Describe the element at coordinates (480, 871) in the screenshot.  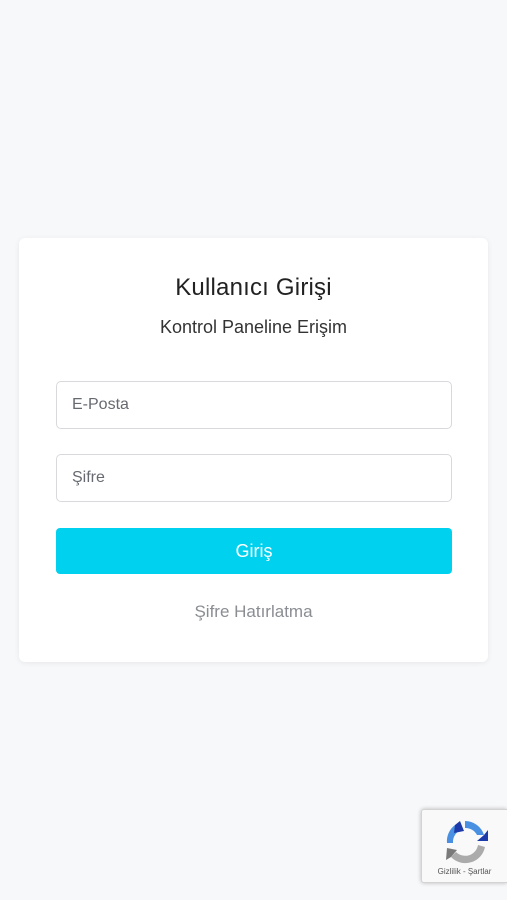
I see `terms-link: Şartlar` at that location.